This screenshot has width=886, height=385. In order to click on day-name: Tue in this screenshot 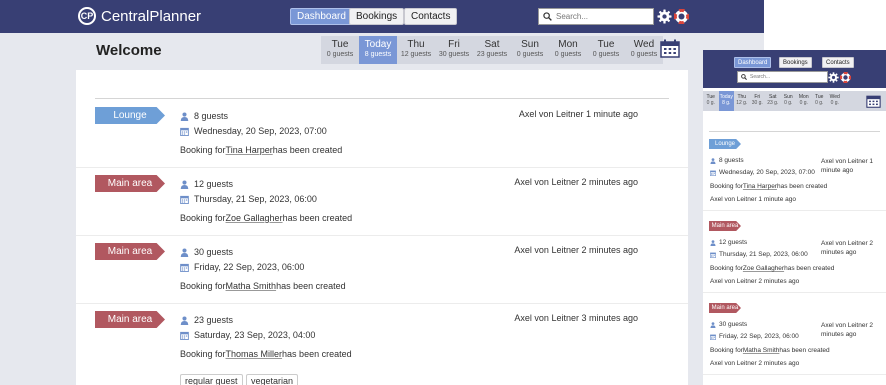, I will do `click(606, 44)`.